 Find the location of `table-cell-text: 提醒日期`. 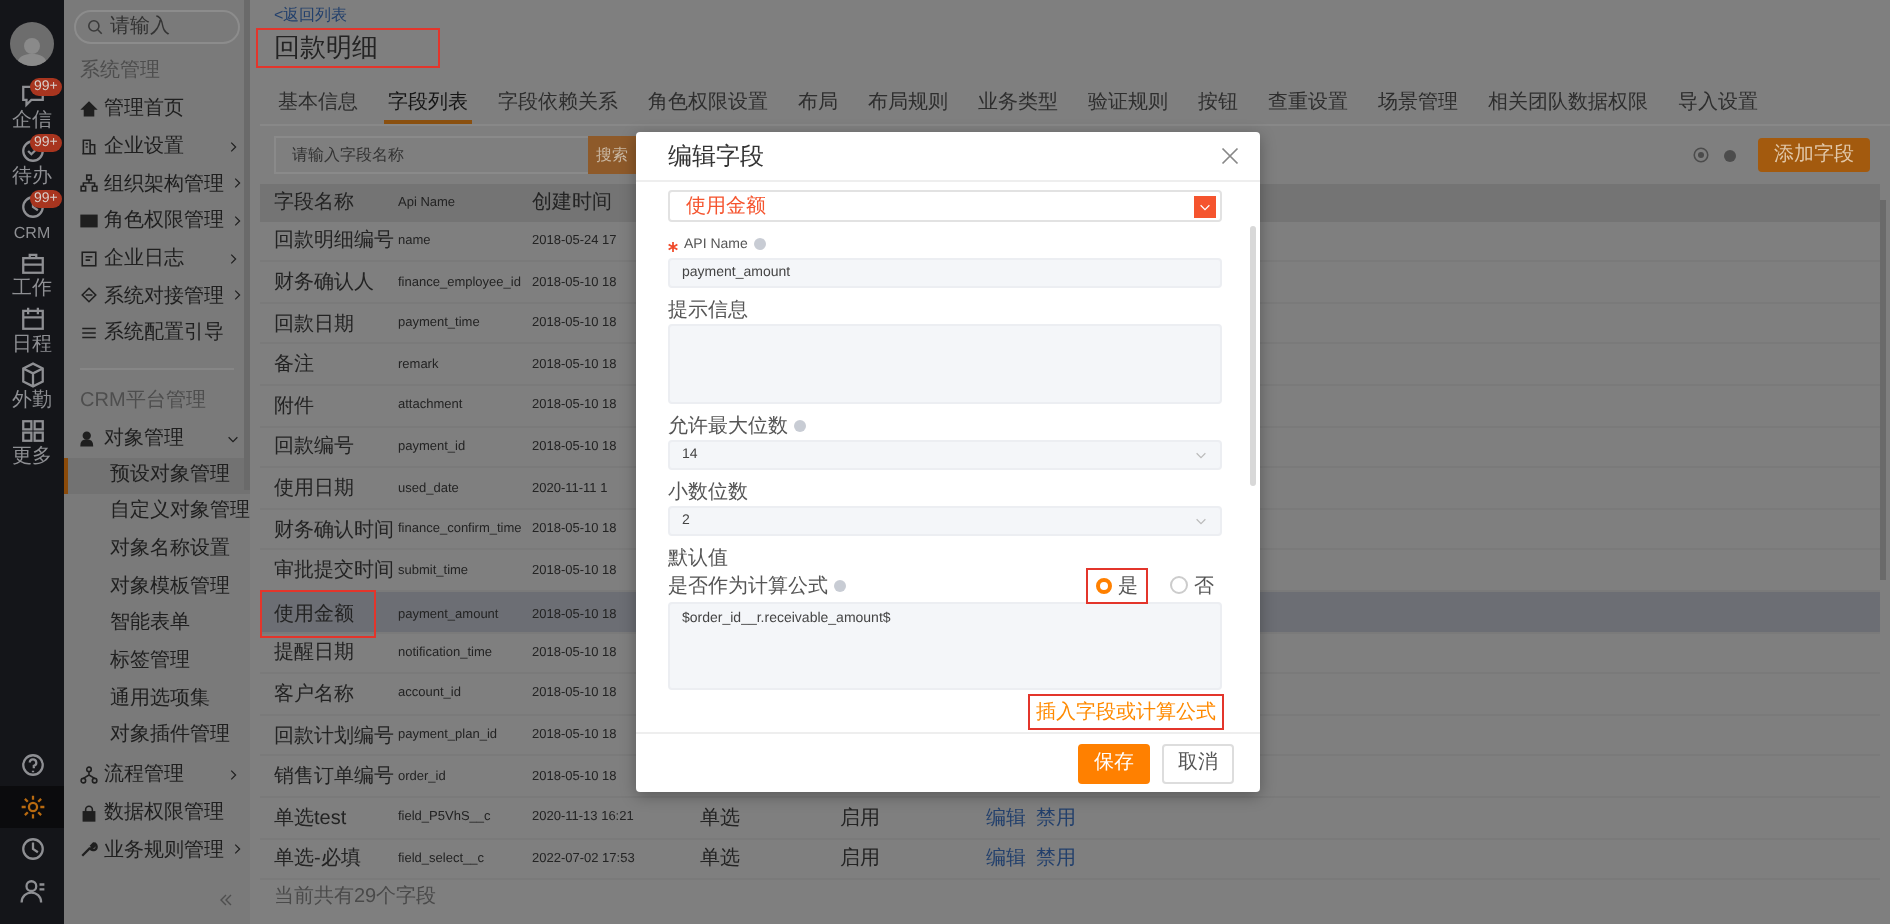

table-cell-text: 提醒日期 is located at coordinates (314, 653).